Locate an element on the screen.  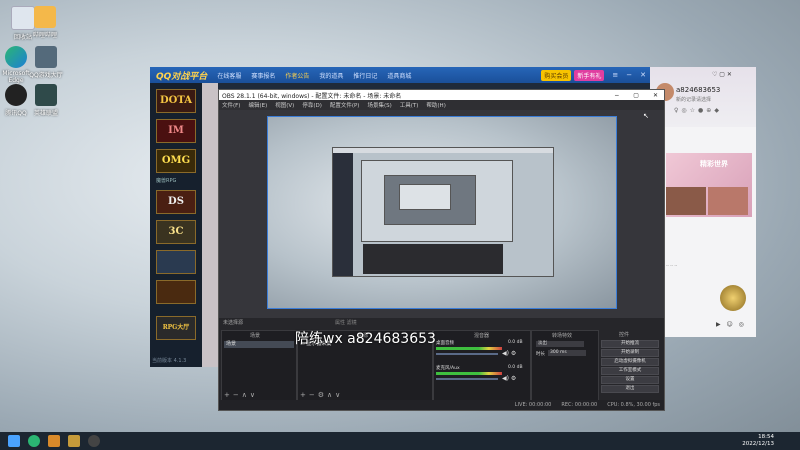
mixer-dock: 混音器 桌面音频 0.0 dB ◀) ⚙ 麦克风/Aux 0.0 dB ◀) ⚙ is located at coordinates (482, 366).